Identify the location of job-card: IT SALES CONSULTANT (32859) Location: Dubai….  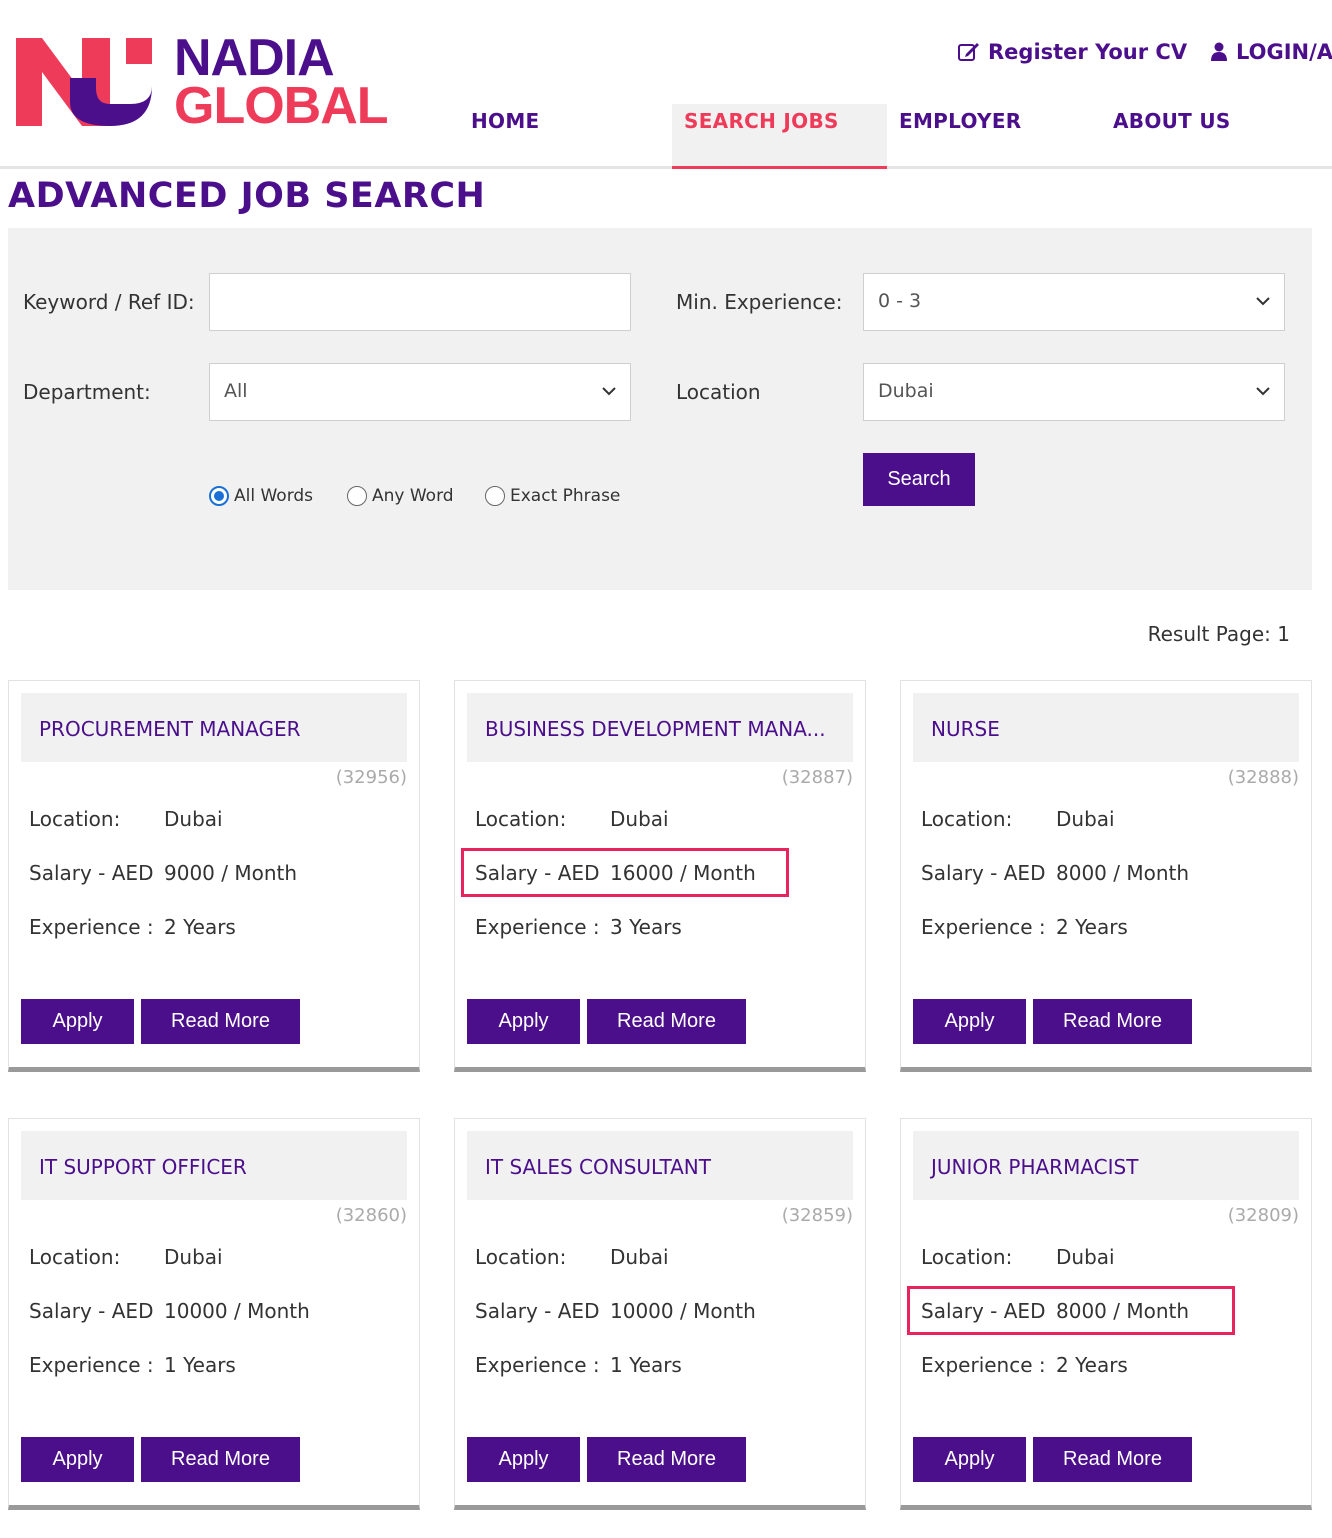
(660, 1314).